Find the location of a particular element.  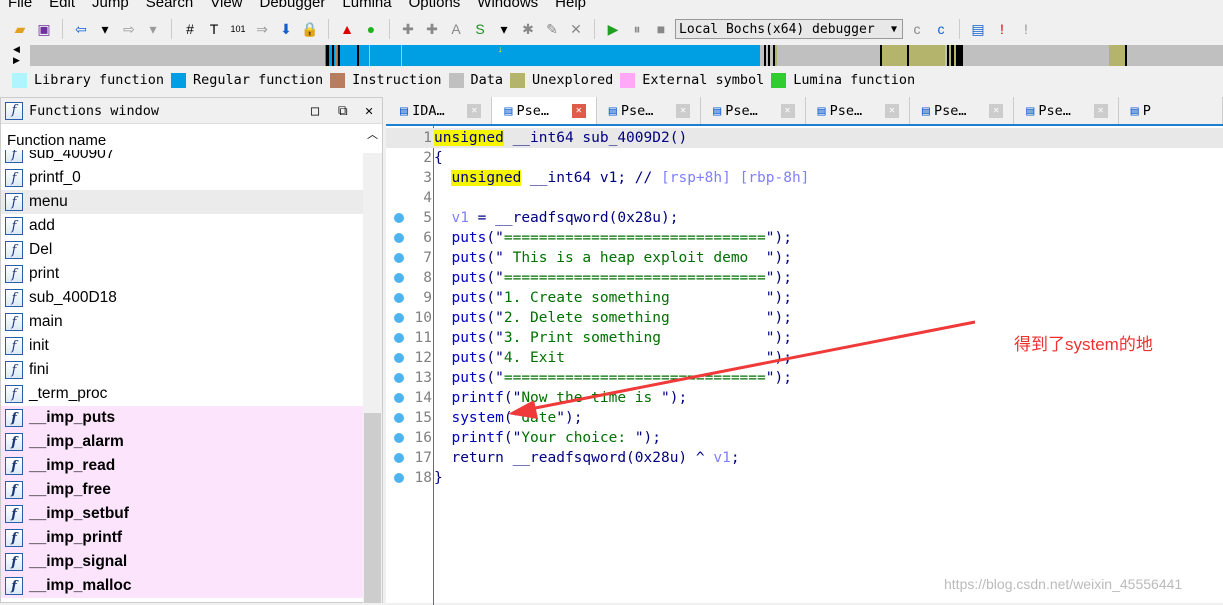

navigation-band: ↓ is located at coordinates (626, 55).